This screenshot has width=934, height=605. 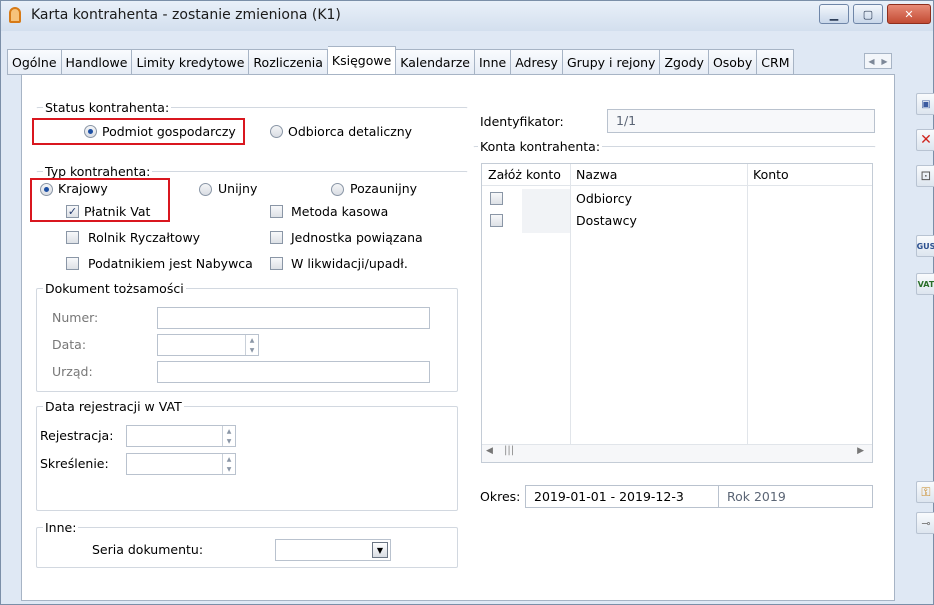 I want to click on konta-table-header: Załóż konto Nazwa Konto, so click(x=677, y=175).